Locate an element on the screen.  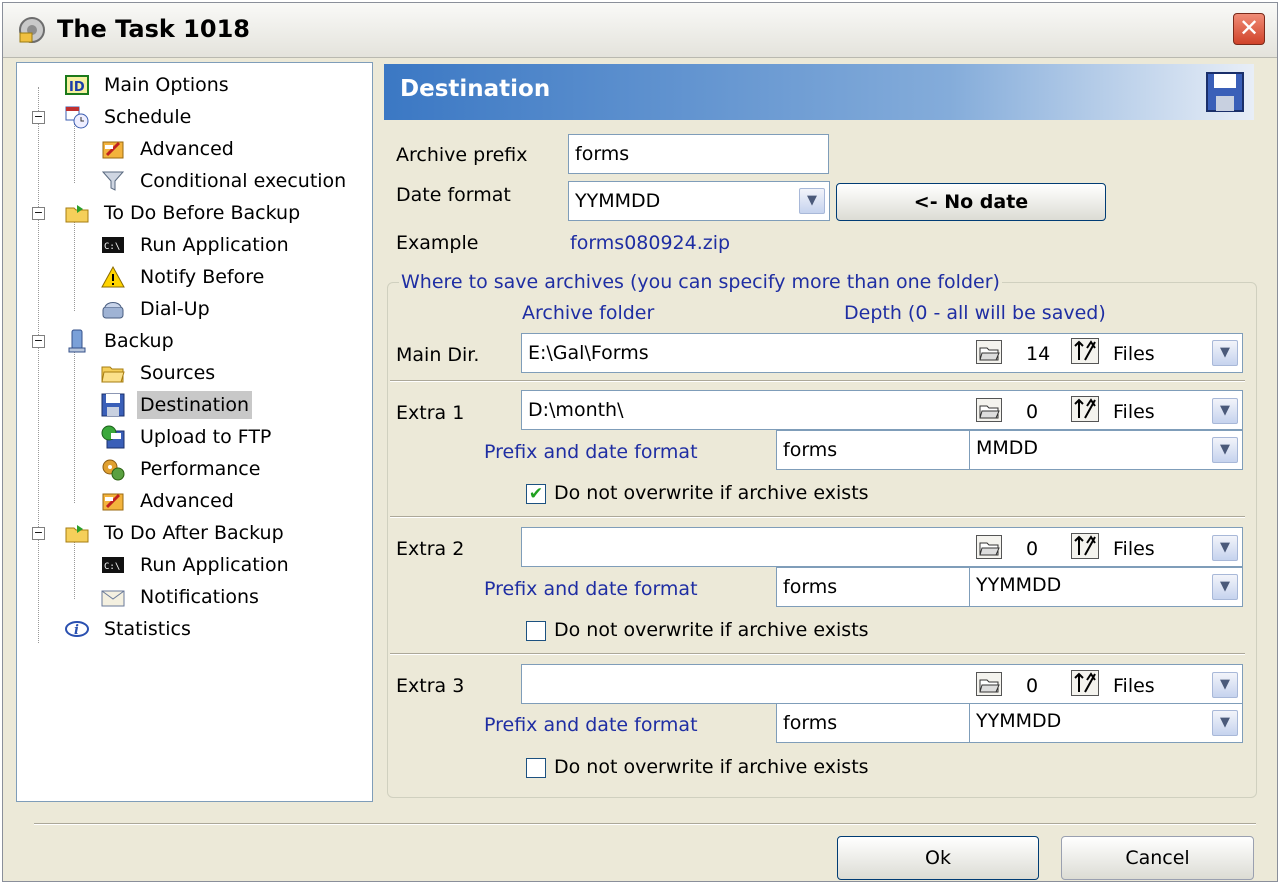
tree-item-label: Backup is located at coordinates (139, 341).